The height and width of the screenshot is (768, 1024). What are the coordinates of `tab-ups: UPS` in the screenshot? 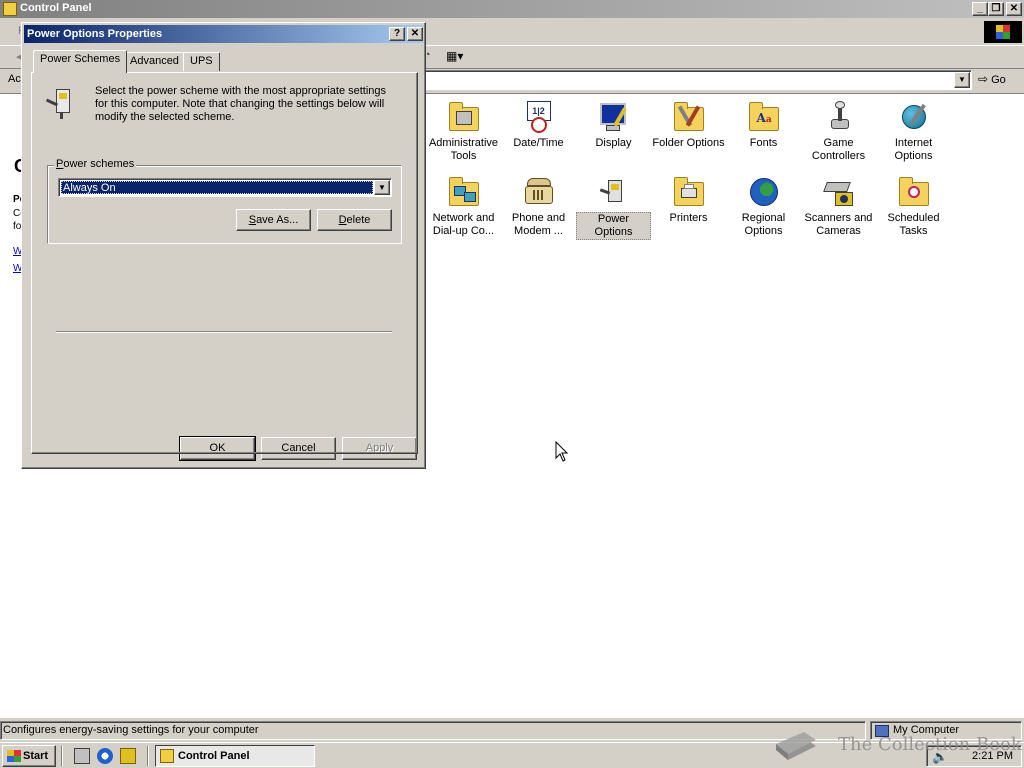 It's located at (201, 61).